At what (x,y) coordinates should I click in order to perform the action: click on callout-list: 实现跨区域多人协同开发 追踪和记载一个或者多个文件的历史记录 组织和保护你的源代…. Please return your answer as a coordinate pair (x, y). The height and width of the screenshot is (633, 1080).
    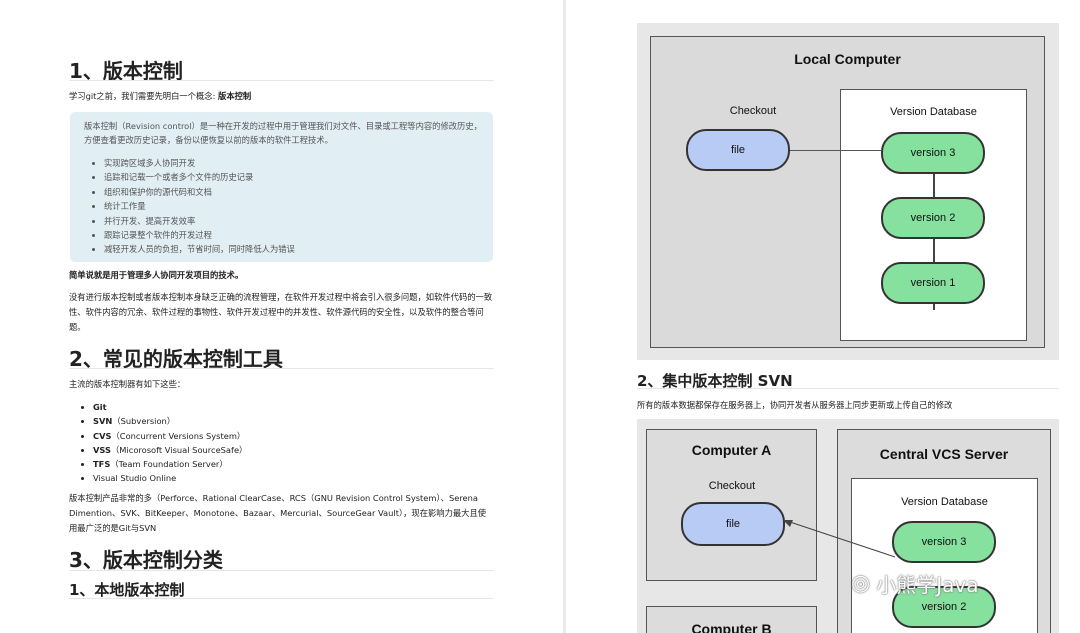
    Looking at the image, I should click on (199, 206).